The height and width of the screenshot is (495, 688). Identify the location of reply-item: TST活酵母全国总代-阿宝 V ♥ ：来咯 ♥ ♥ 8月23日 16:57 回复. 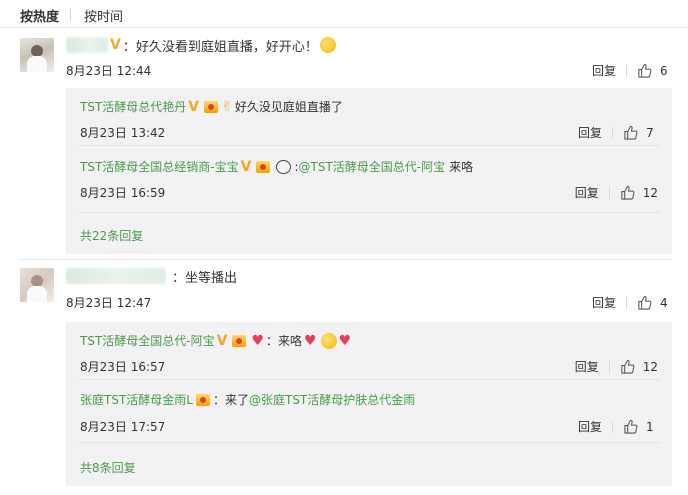
(369, 351).